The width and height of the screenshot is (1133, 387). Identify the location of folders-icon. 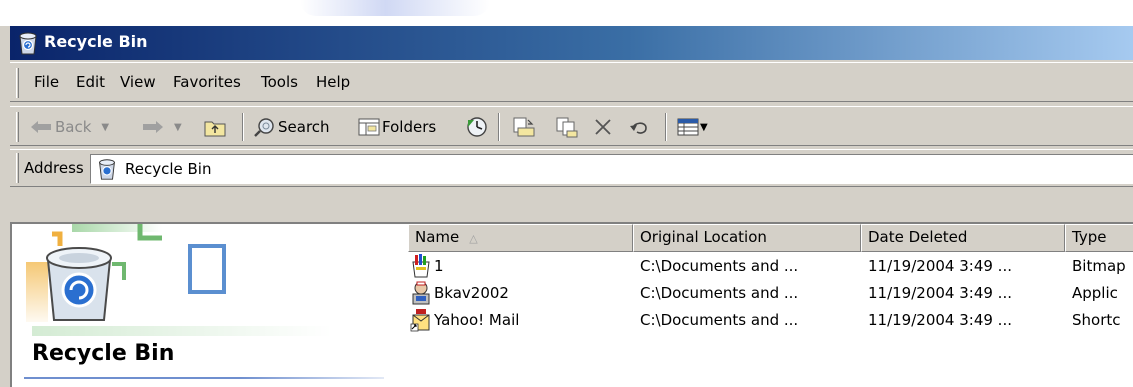
(369, 127).